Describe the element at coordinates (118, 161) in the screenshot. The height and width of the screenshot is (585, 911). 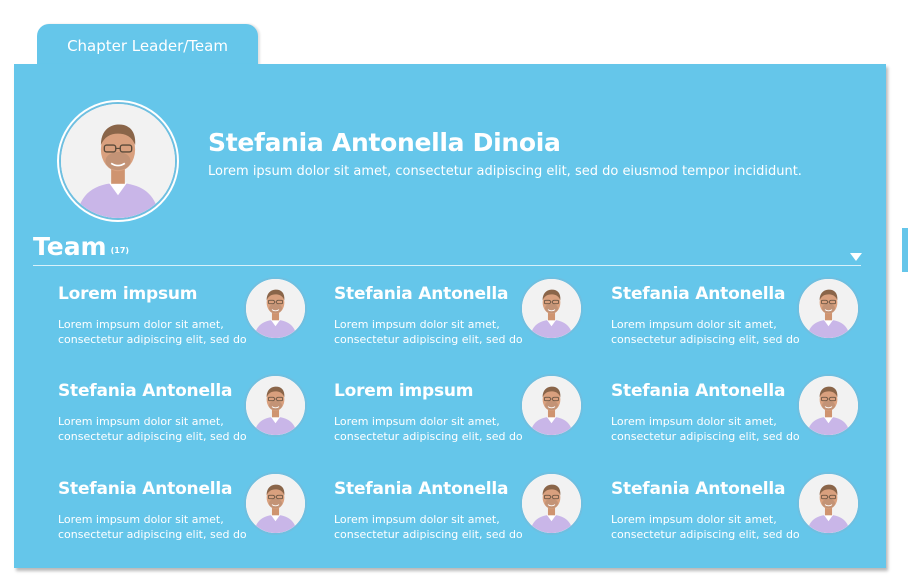
I see `leader-avatar` at that location.